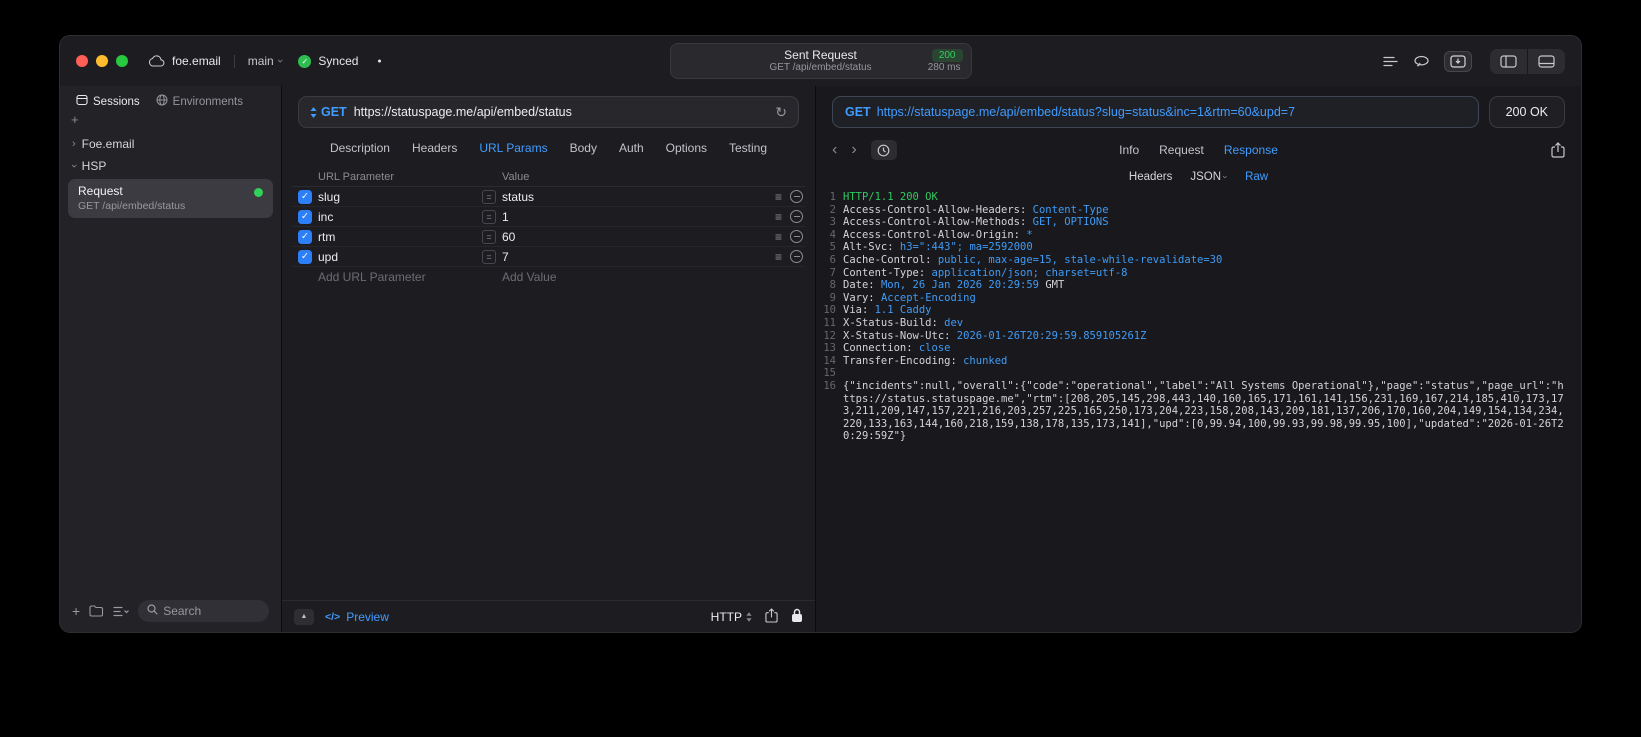  Describe the element at coordinates (360, 148) in the screenshot. I see `tab-description: Description` at that location.